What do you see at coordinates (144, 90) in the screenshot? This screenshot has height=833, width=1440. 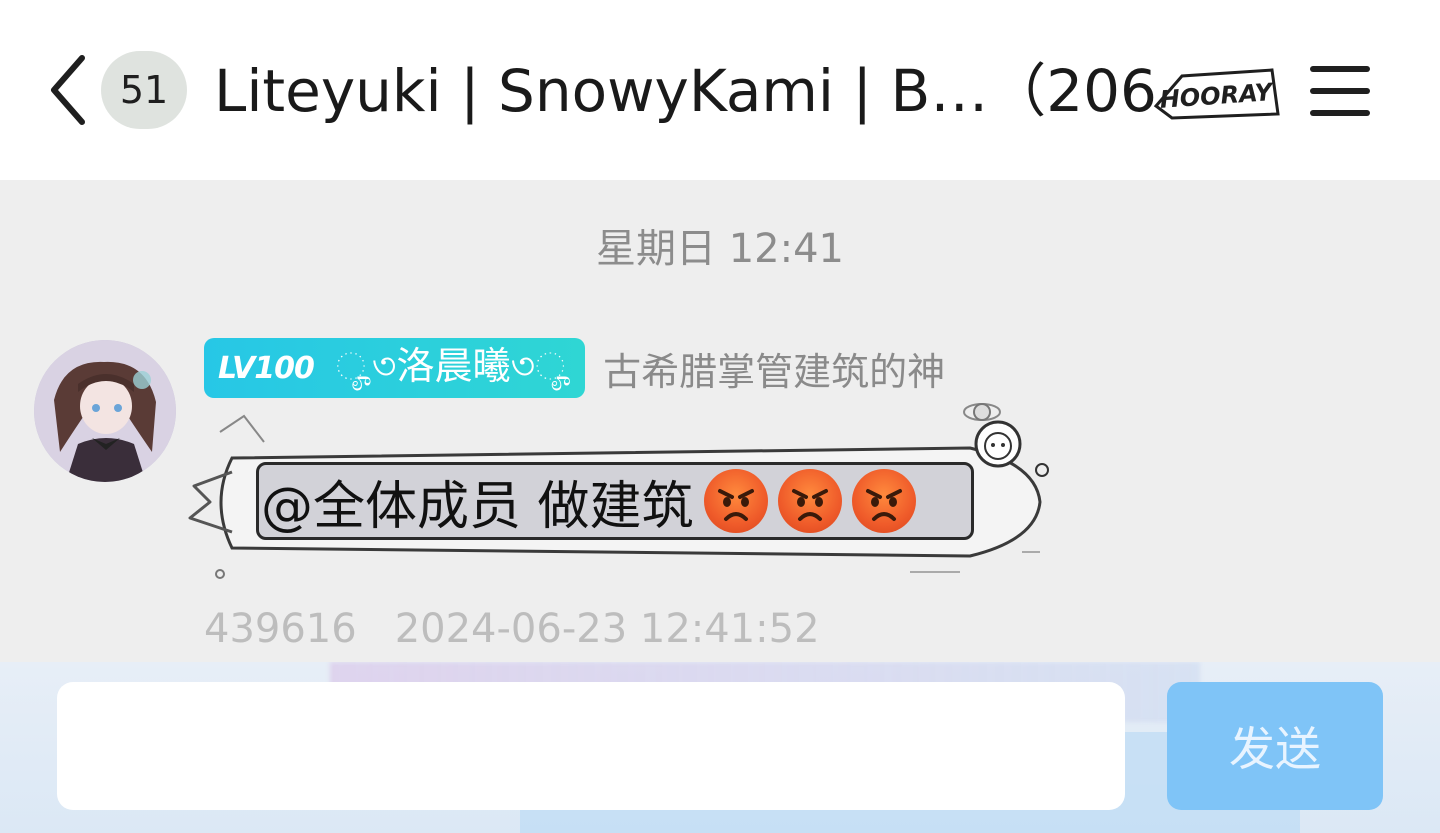 I see `unread-count-badge: 51` at bounding box center [144, 90].